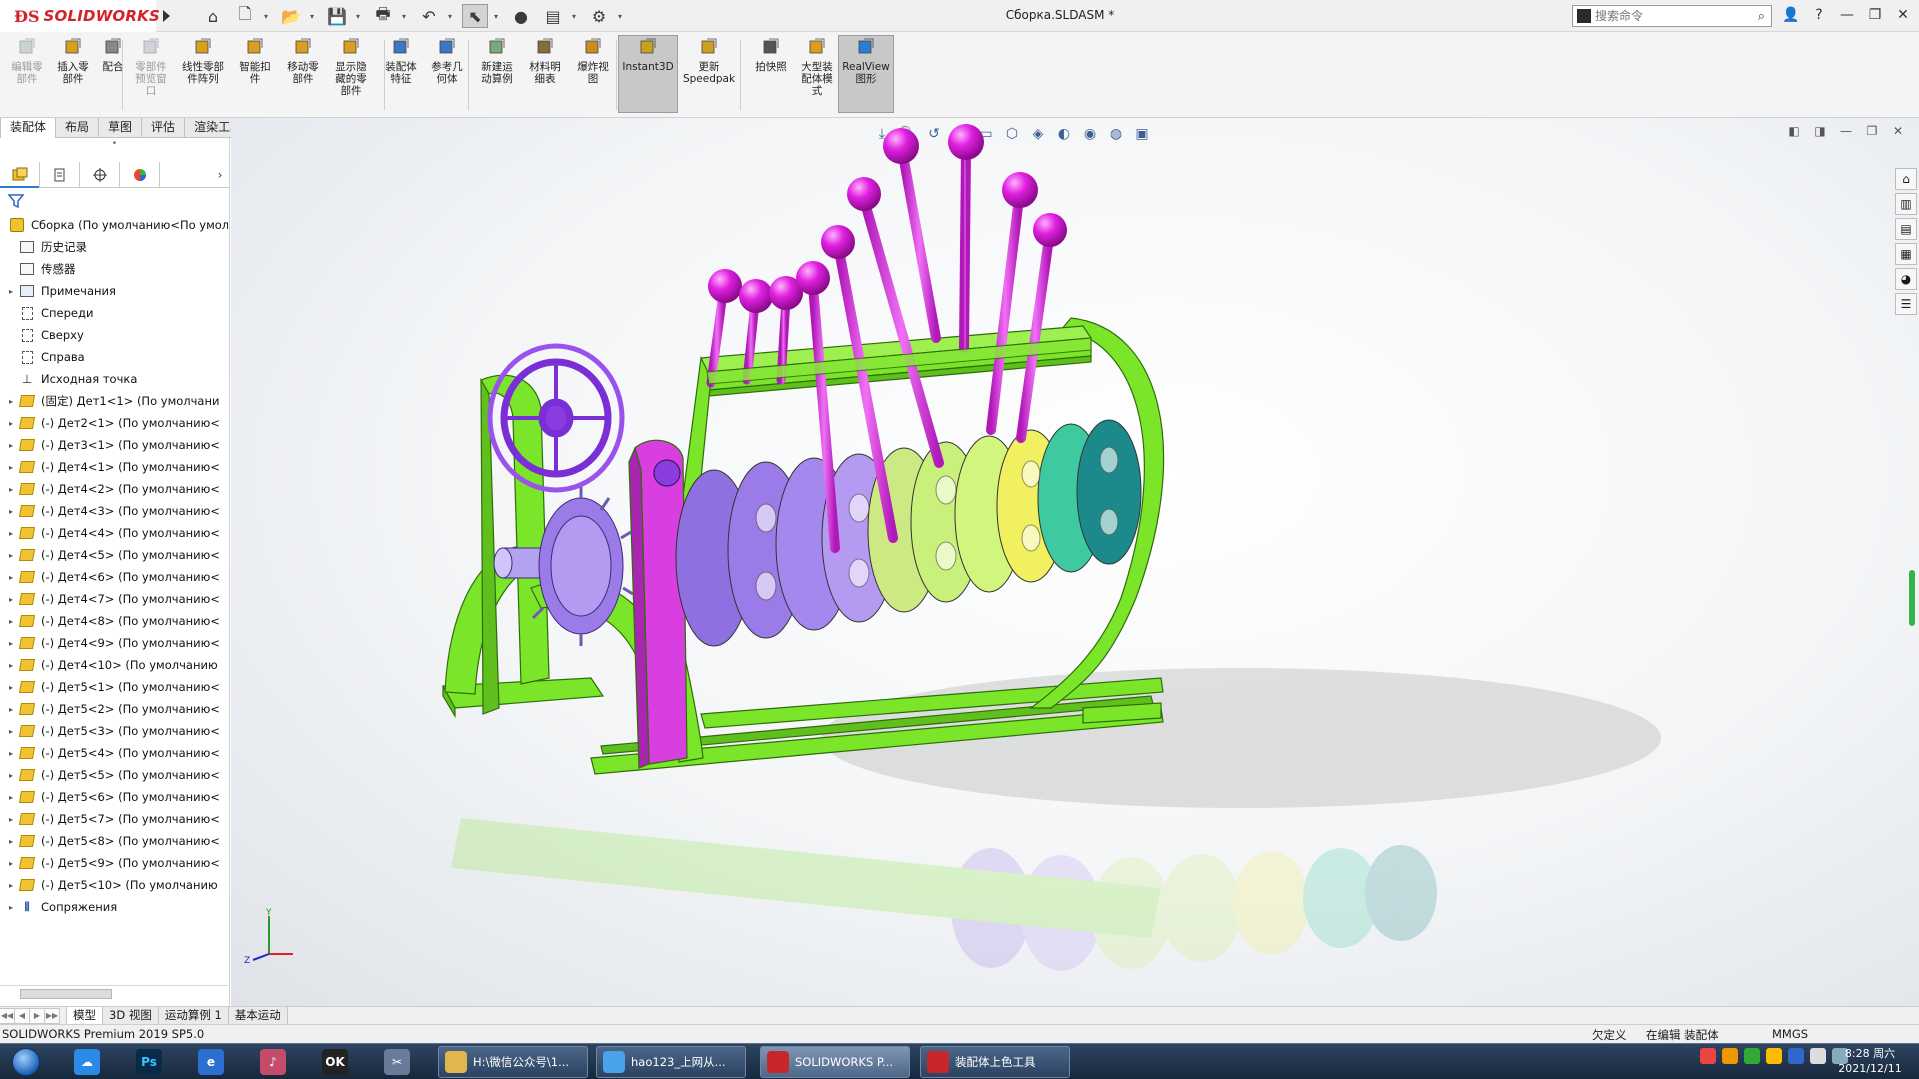 Image resolution: width=1919 pixels, height=1079 pixels. Describe the element at coordinates (27, 60) in the screenshot. I see `ribbon-button-edit-component: 编辑零 部件` at that location.